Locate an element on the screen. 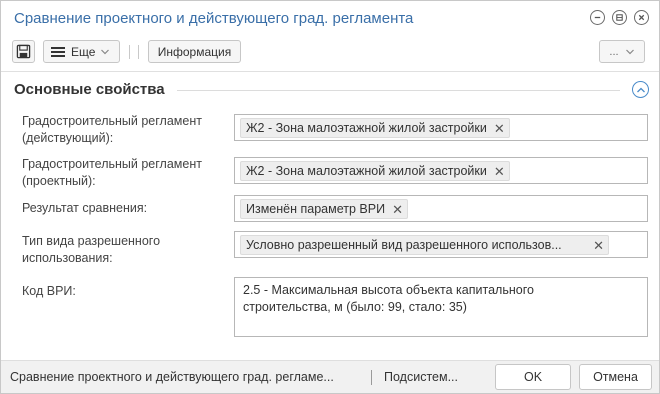 The image size is (660, 394). link-icon is located at coordinates (619, 17).